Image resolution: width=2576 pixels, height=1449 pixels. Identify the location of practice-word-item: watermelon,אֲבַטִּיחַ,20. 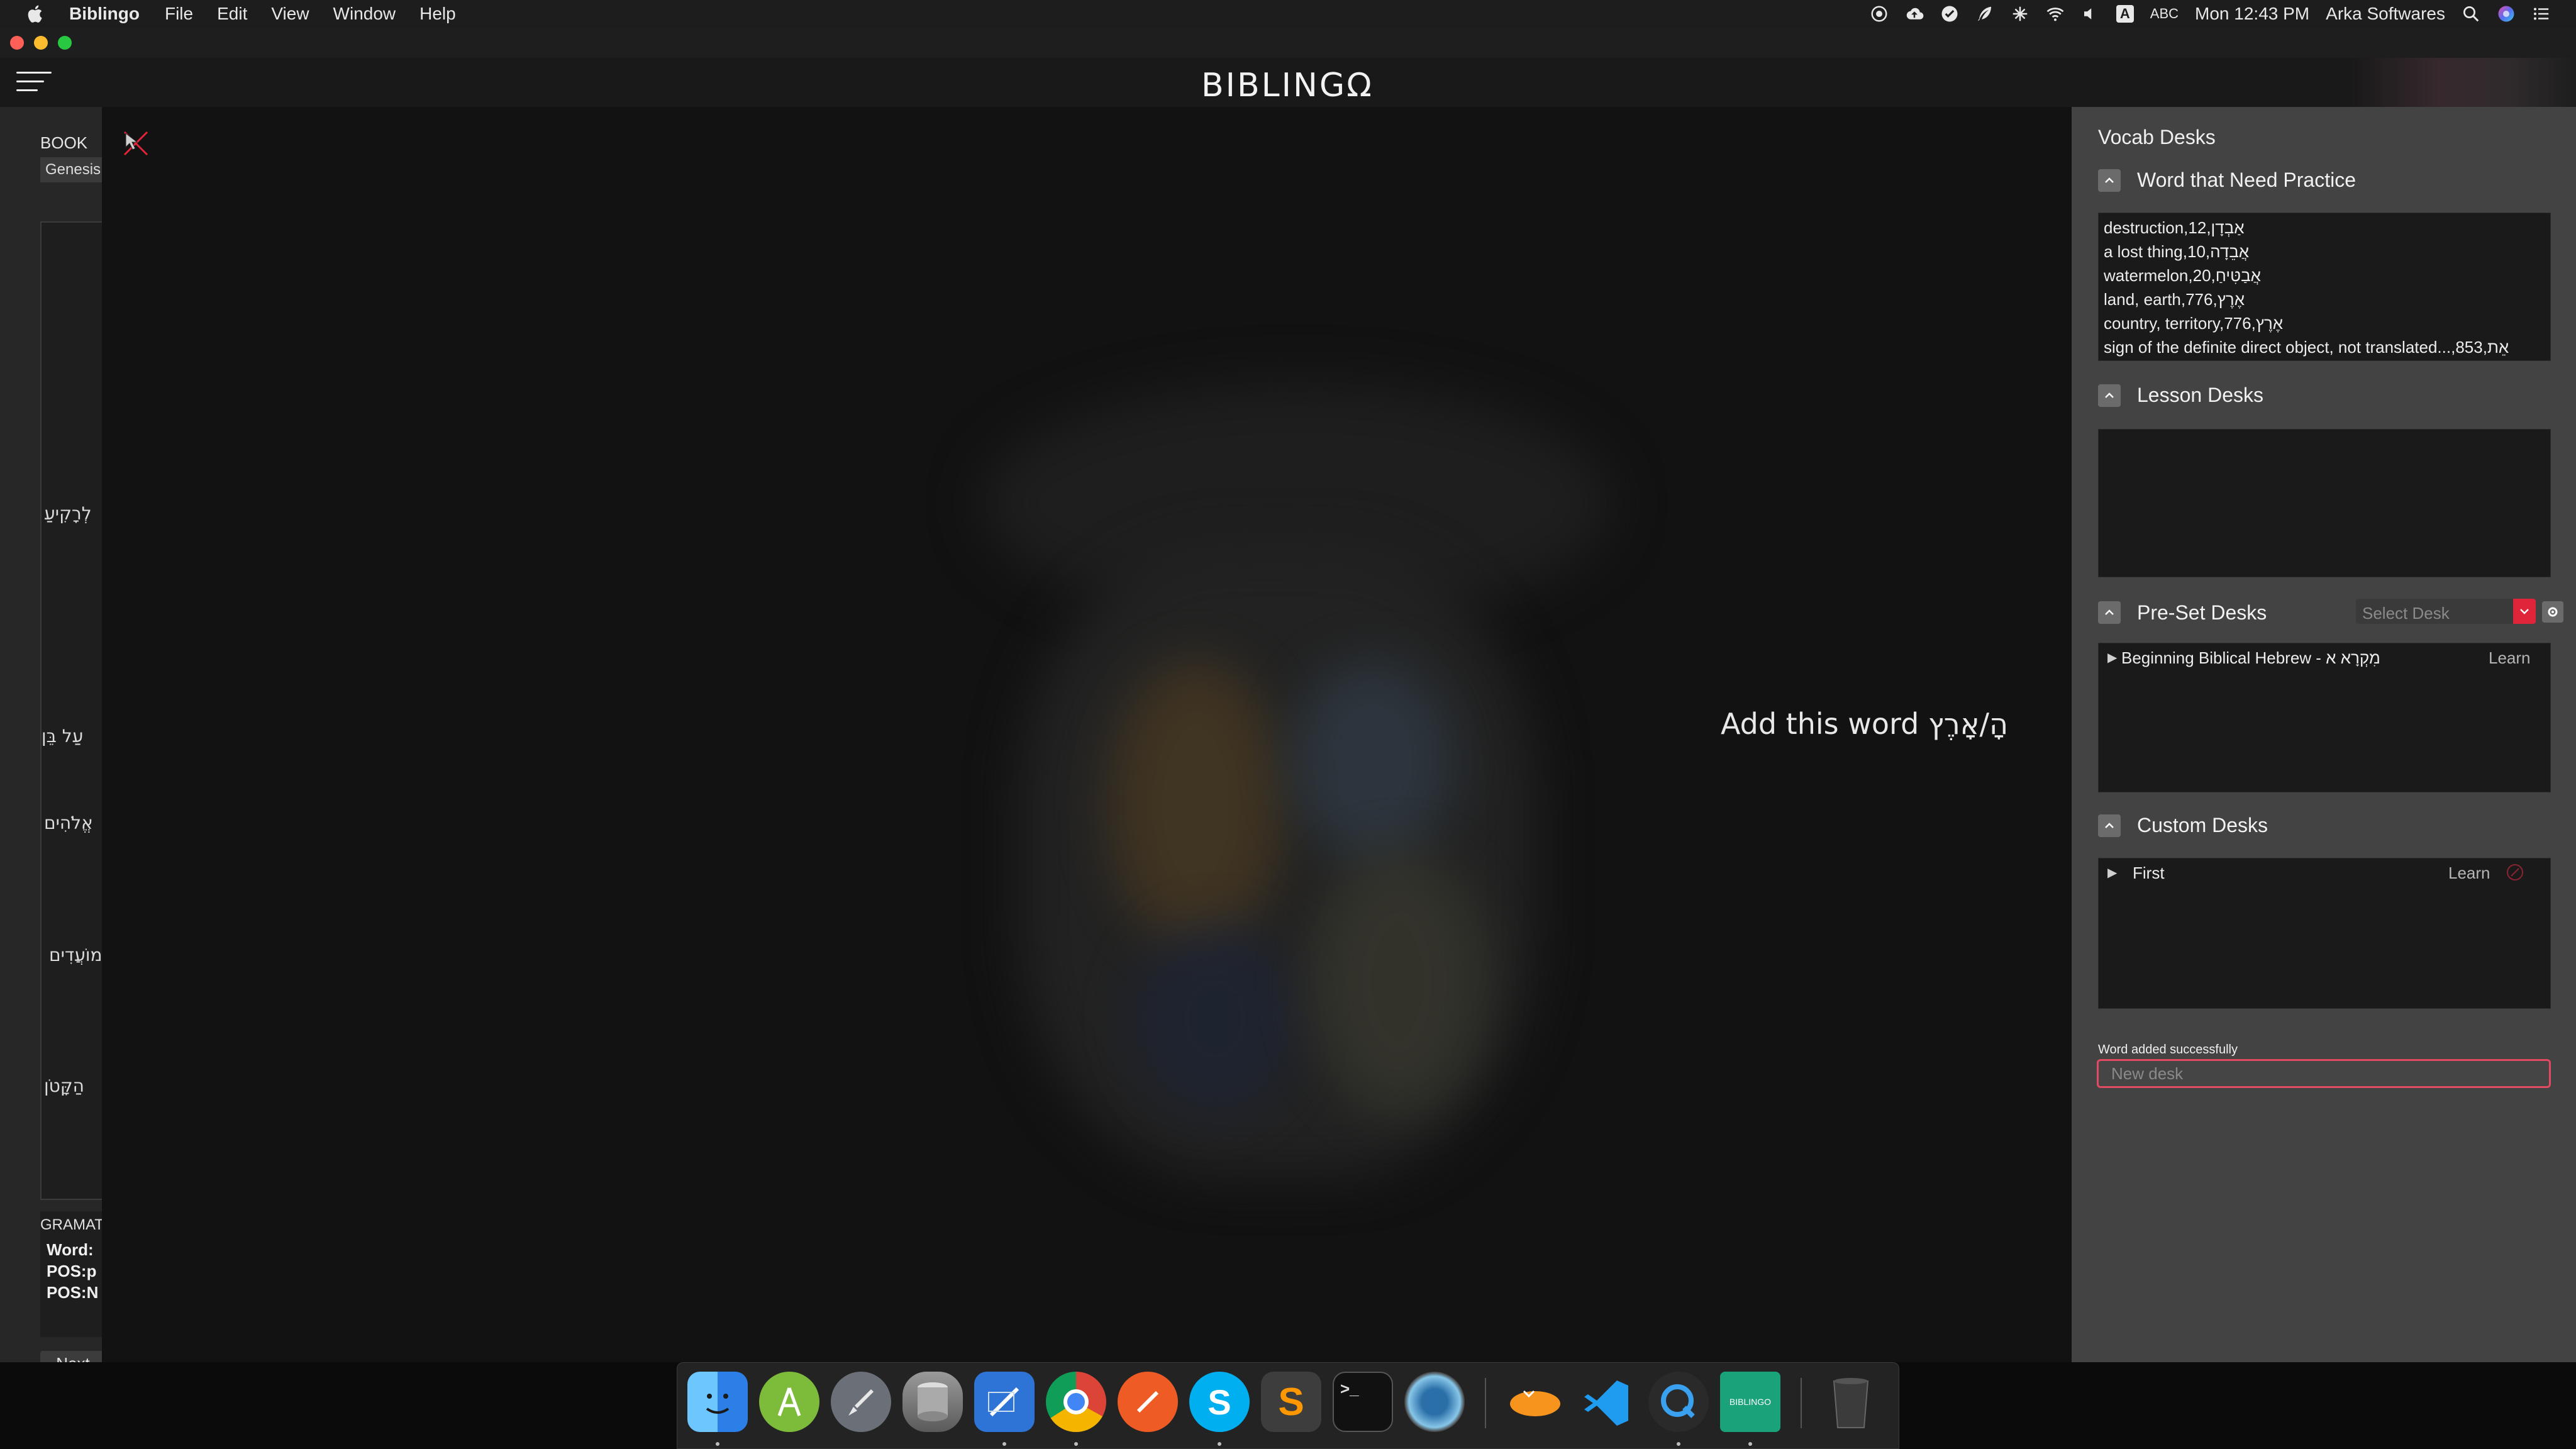
(2327, 275).